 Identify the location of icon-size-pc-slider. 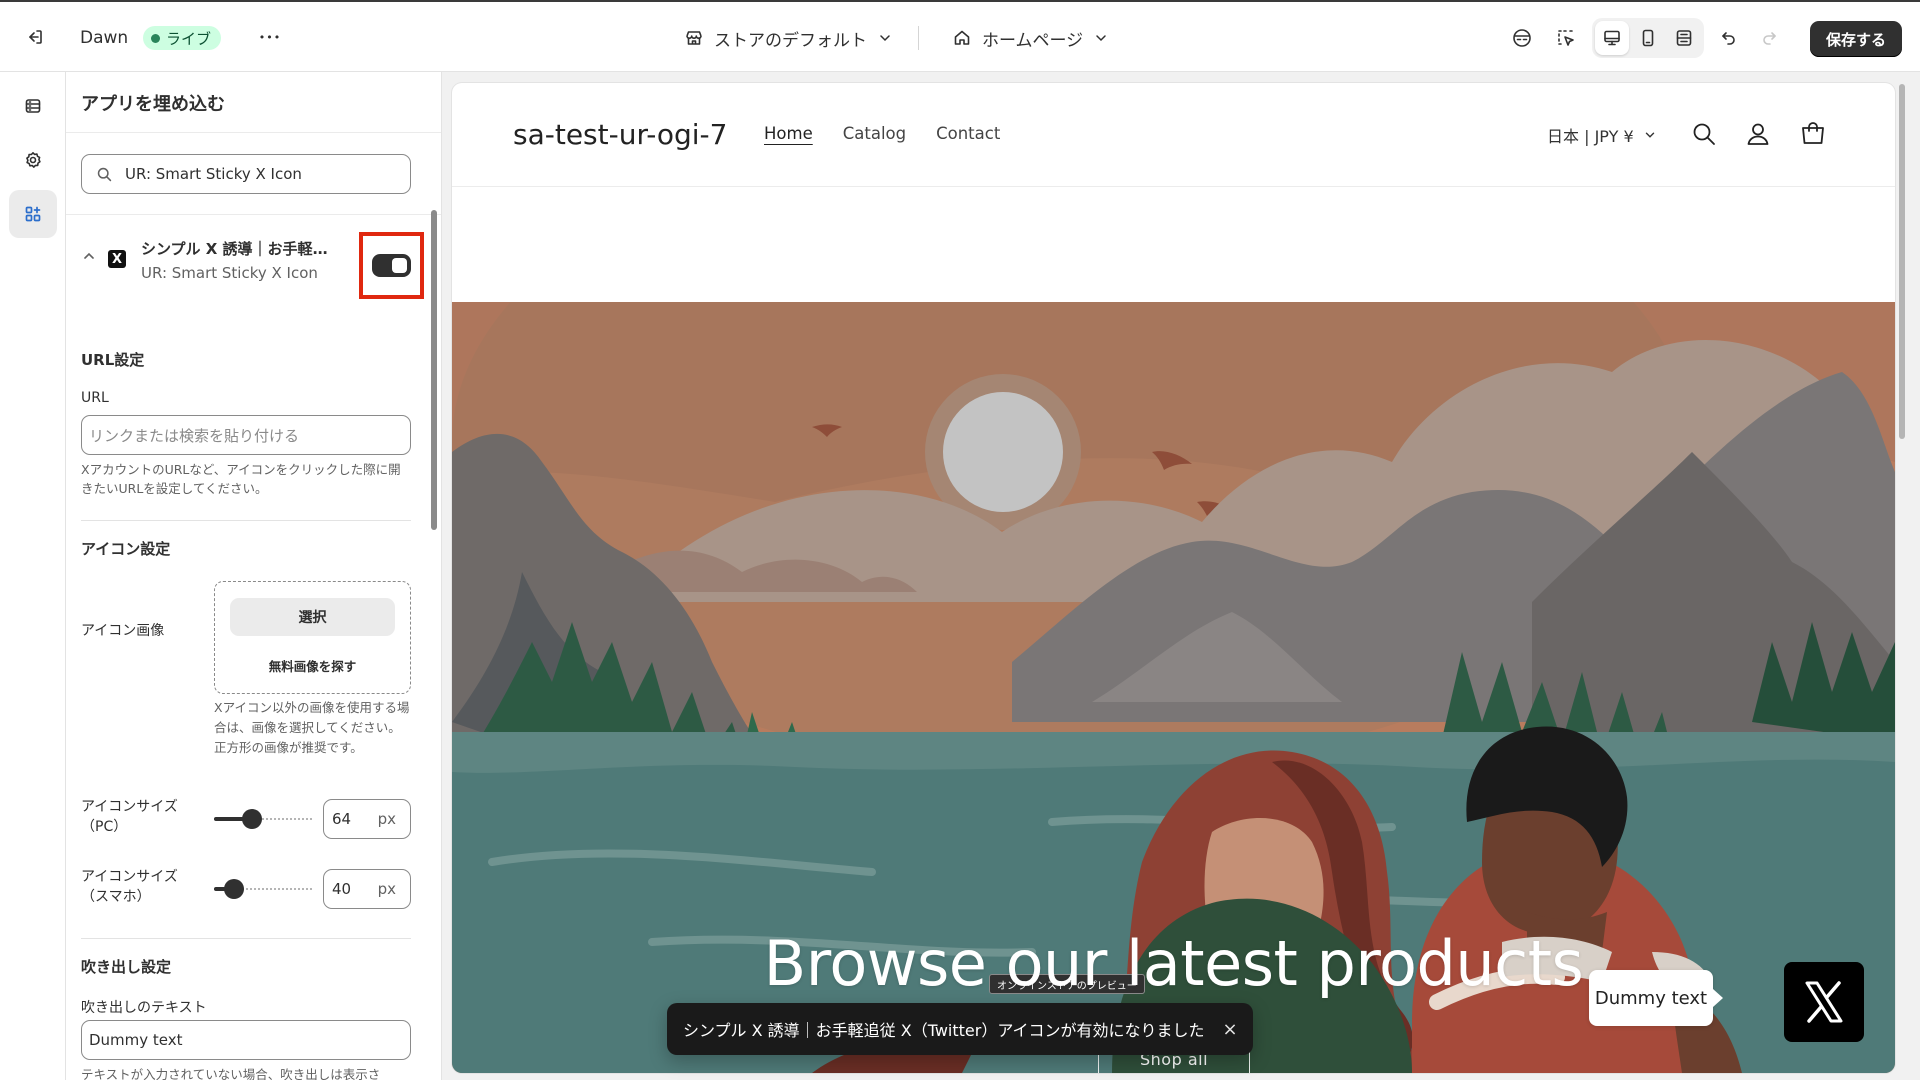
(264, 819).